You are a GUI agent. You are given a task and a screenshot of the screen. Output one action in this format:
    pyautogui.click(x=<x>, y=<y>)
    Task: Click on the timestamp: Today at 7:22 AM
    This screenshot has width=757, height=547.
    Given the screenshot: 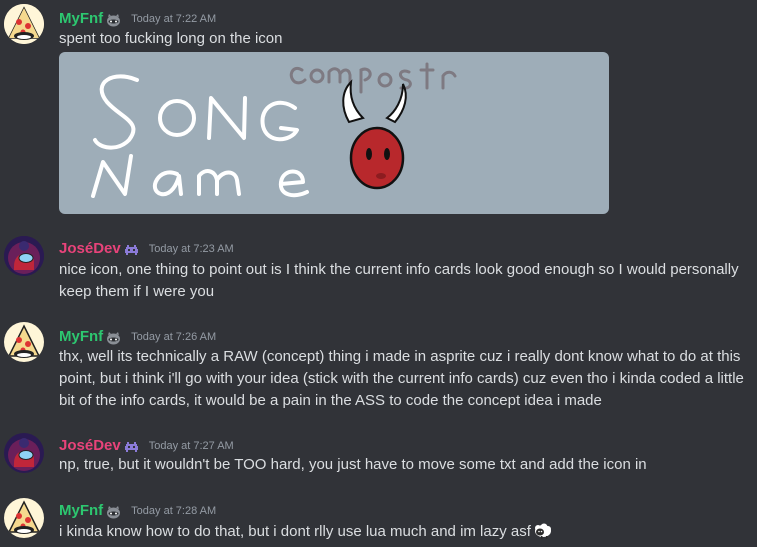 What is the action you would take?
    pyautogui.click(x=174, y=18)
    